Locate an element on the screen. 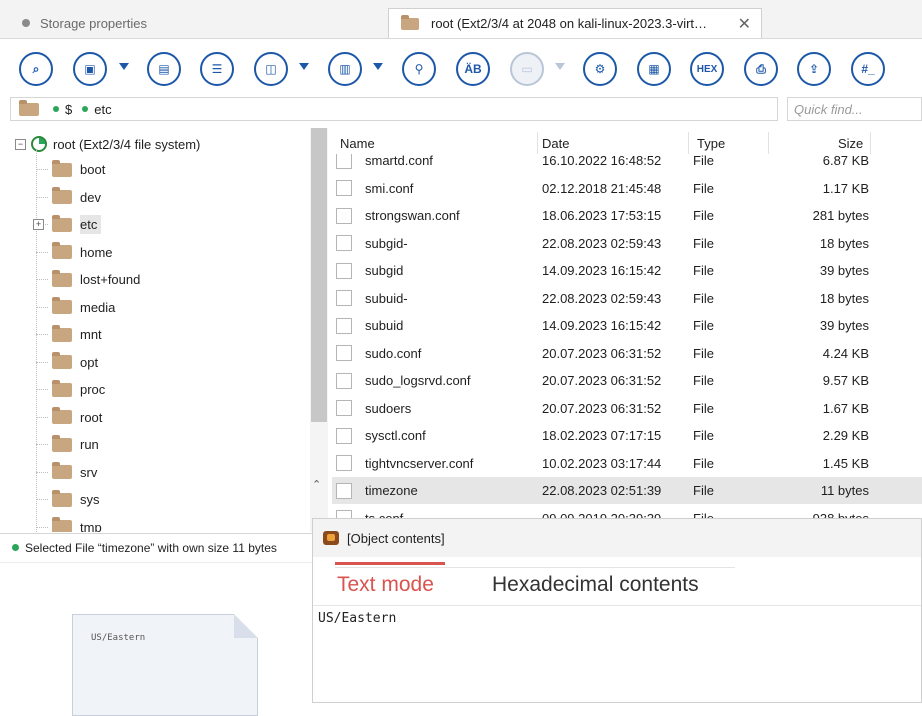 The height and width of the screenshot is (716, 922). layout-button: ◫ is located at coordinates (271, 69).